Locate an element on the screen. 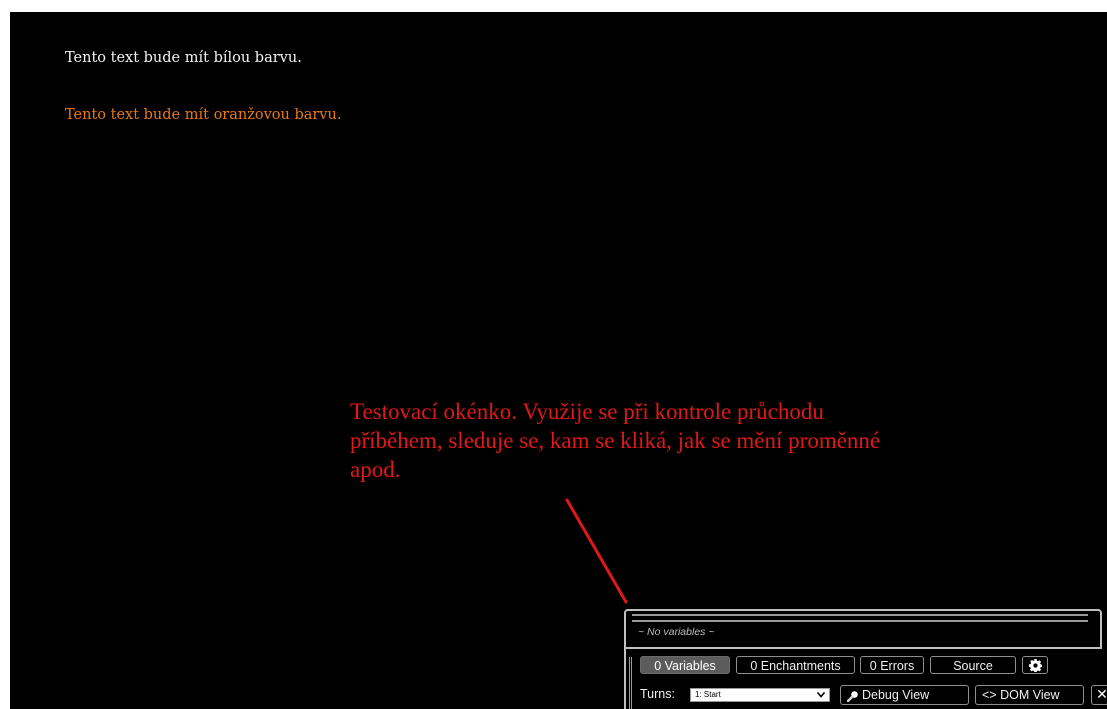 The image size is (1107, 709). dom-view-button: <> DOM View is located at coordinates (1029, 695).